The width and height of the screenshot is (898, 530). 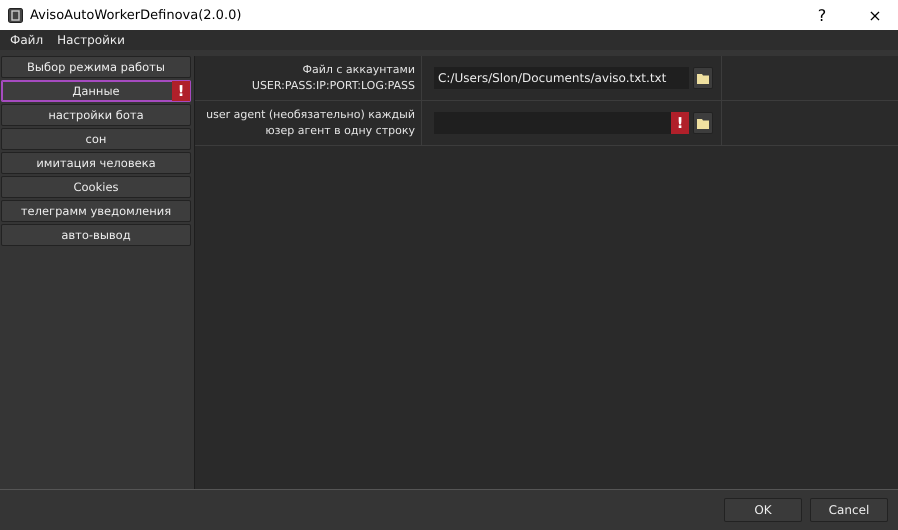 I want to click on sidebar-item: авто-вывод, so click(x=96, y=235).